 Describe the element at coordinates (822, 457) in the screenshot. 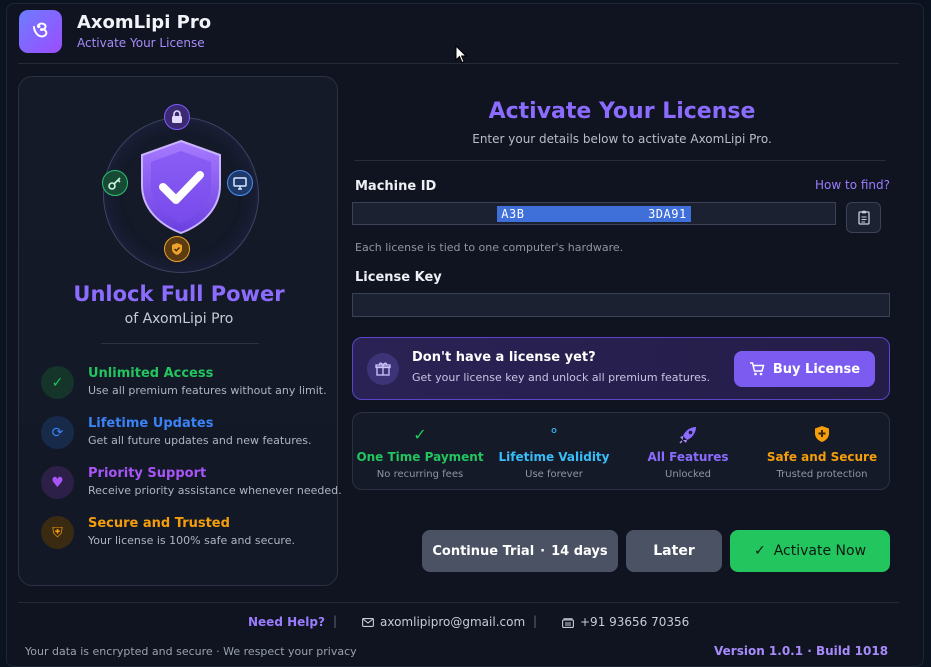

I see `benefit-title: Safe and Secure` at that location.